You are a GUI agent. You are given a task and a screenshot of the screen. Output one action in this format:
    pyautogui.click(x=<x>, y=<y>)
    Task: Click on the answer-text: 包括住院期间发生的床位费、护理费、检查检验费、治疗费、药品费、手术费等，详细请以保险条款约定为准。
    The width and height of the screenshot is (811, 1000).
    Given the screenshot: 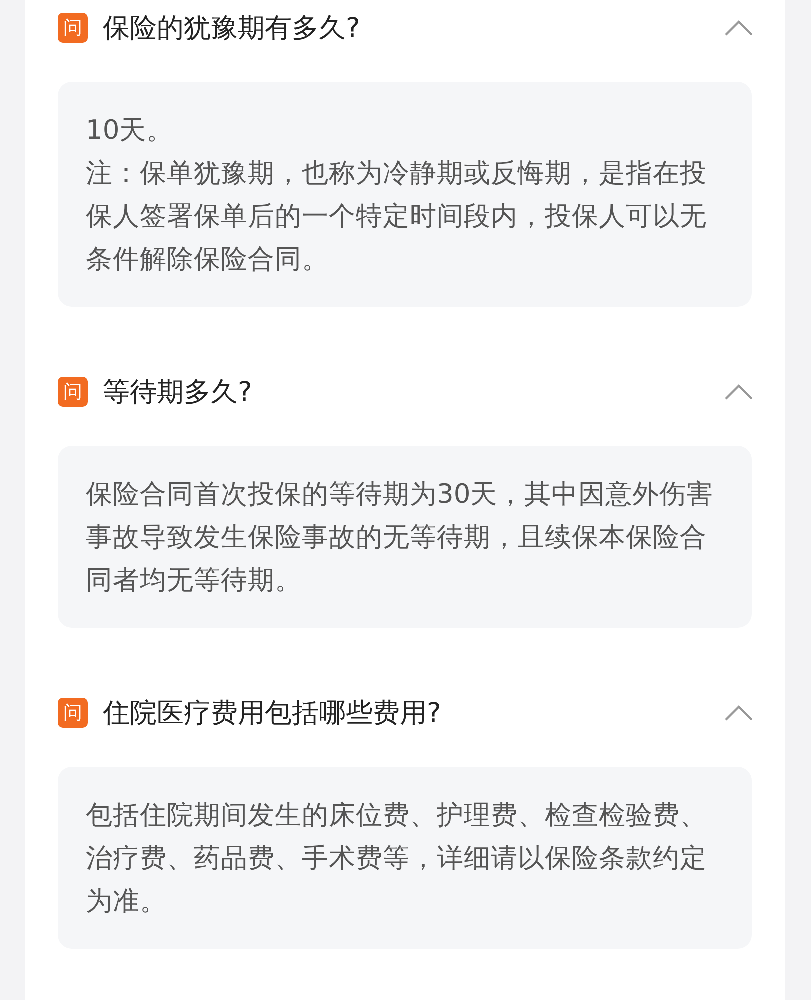 What is the action you would take?
    pyautogui.click(x=397, y=859)
    